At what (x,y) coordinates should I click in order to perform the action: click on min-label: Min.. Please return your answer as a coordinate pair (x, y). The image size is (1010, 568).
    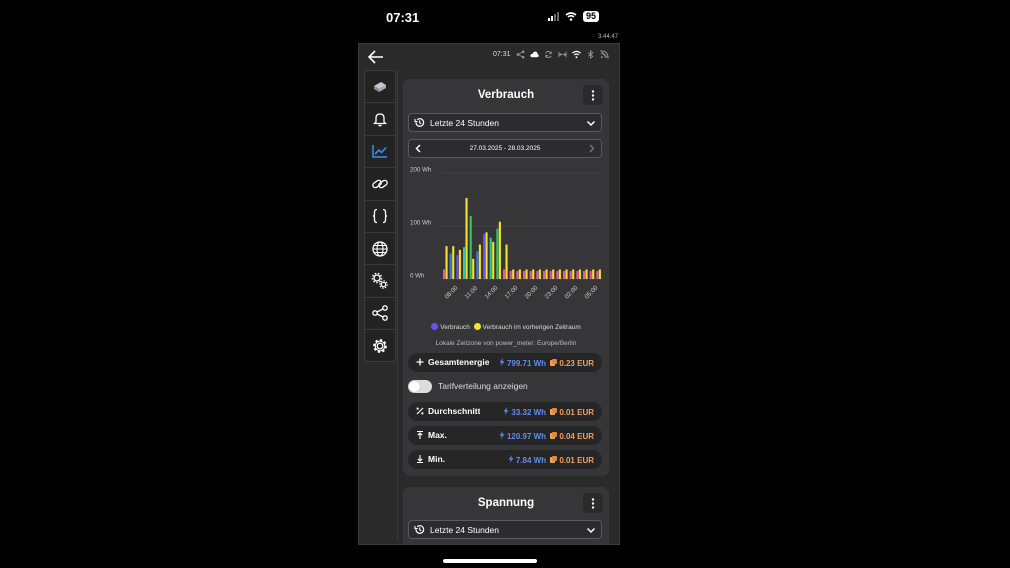
    Looking at the image, I should click on (436, 459).